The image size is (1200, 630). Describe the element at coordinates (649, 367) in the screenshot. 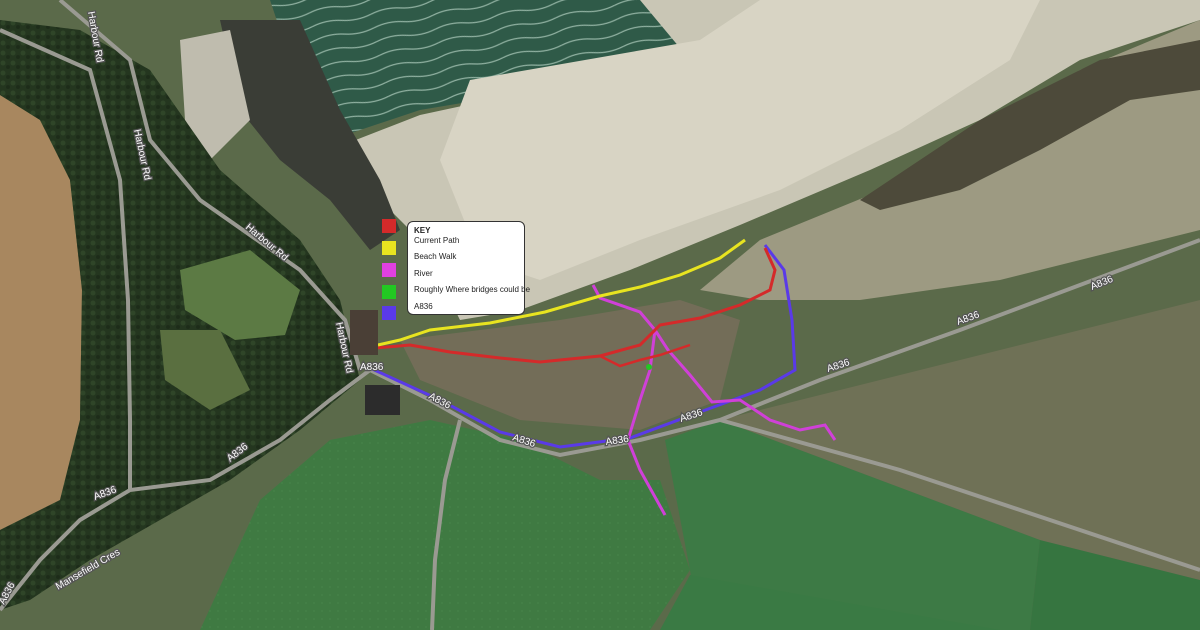

I see `bridge-marker` at that location.